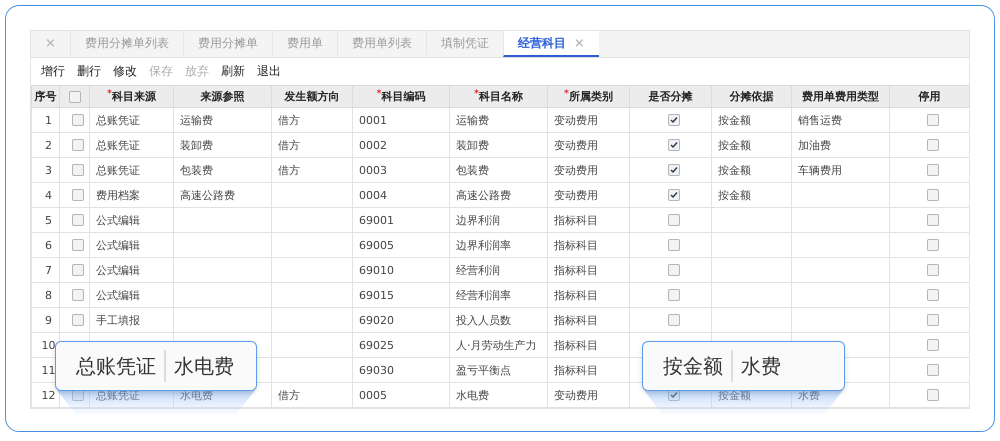 The height and width of the screenshot is (441, 1000). I want to click on name-cell: 装卸费, so click(472, 145).